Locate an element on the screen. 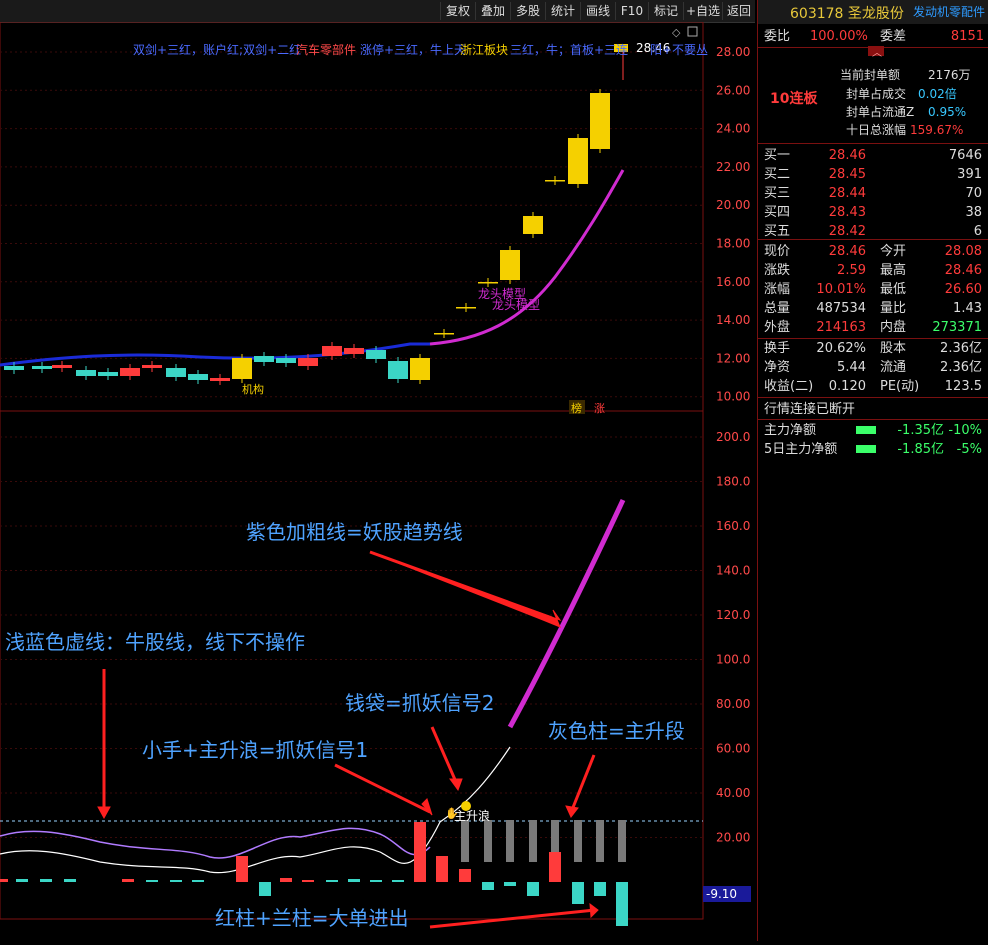 Image resolution: width=988 pixels, height=945 pixels. stat-row: 现价 28.46 今开 28.08 is located at coordinates (873, 251).